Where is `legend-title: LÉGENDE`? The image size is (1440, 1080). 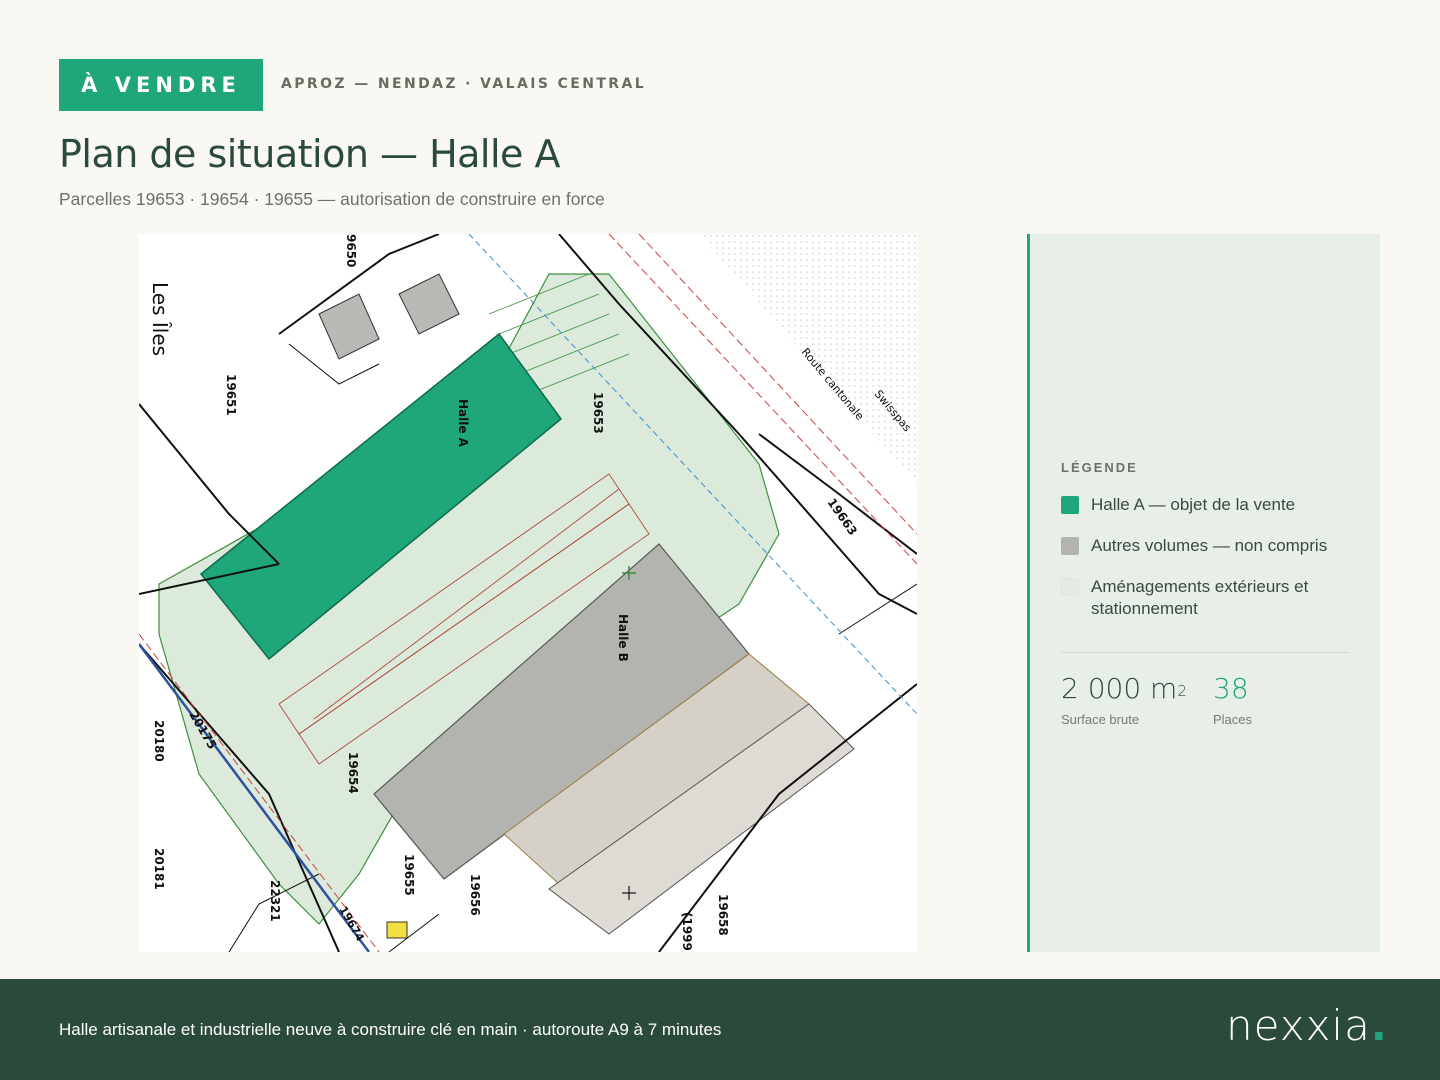 legend-title: LÉGENDE is located at coordinates (1099, 467).